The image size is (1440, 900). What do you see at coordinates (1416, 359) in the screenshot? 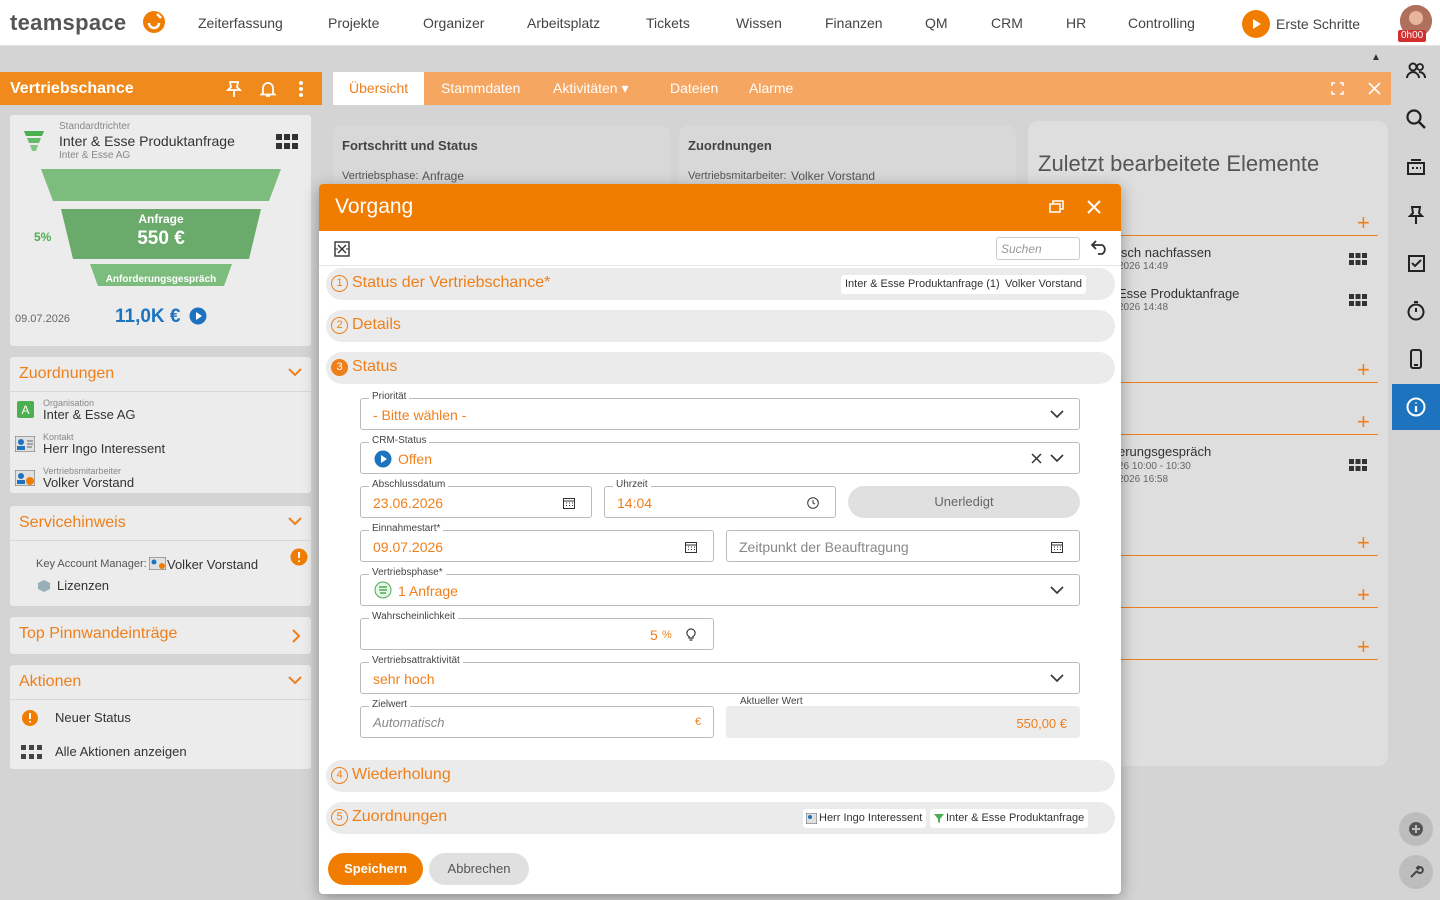
I see `mobile-icon` at bounding box center [1416, 359].